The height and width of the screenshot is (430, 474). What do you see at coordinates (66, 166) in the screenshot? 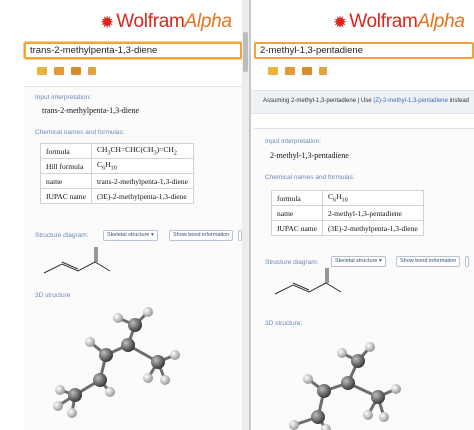
I see `row-label: Hill formula` at bounding box center [66, 166].